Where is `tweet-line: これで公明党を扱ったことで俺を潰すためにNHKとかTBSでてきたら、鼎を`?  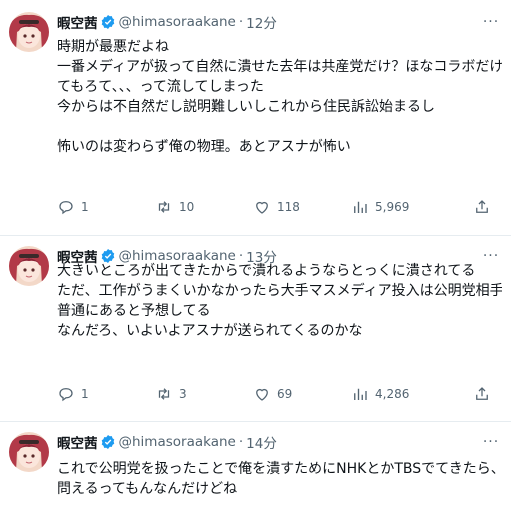 tweet-line: これで公明党を扱ったことで俺を潰すためにNHKとかTBSでてきたら、鼎を is located at coordinates (279, 469).